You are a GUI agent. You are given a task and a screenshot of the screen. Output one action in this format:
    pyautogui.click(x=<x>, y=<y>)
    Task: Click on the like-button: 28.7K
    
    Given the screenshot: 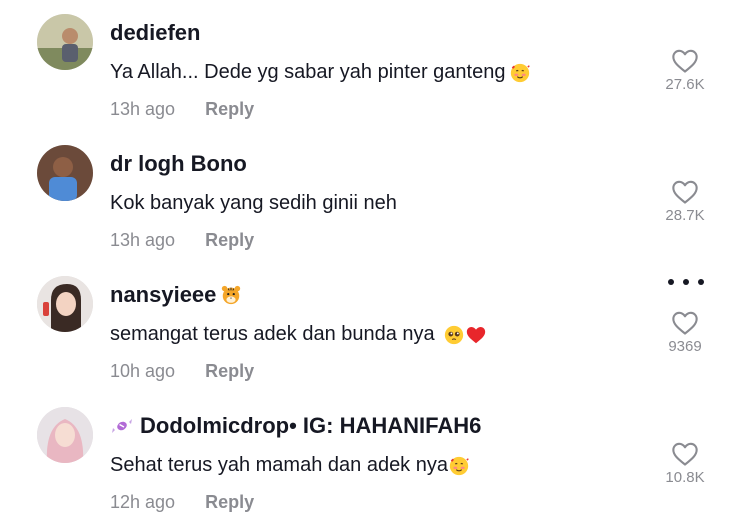 What is the action you would take?
    pyautogui.click(x=685, y=201)
    